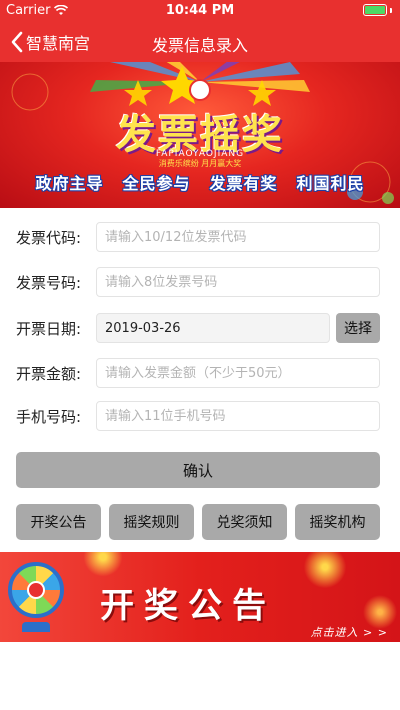 Image resolution: width=400 pixels, height=710 pixels. Describe the element at coordinates (243, 183) in the screenshot. I see `slogan-item: 发票有奖` at that location.